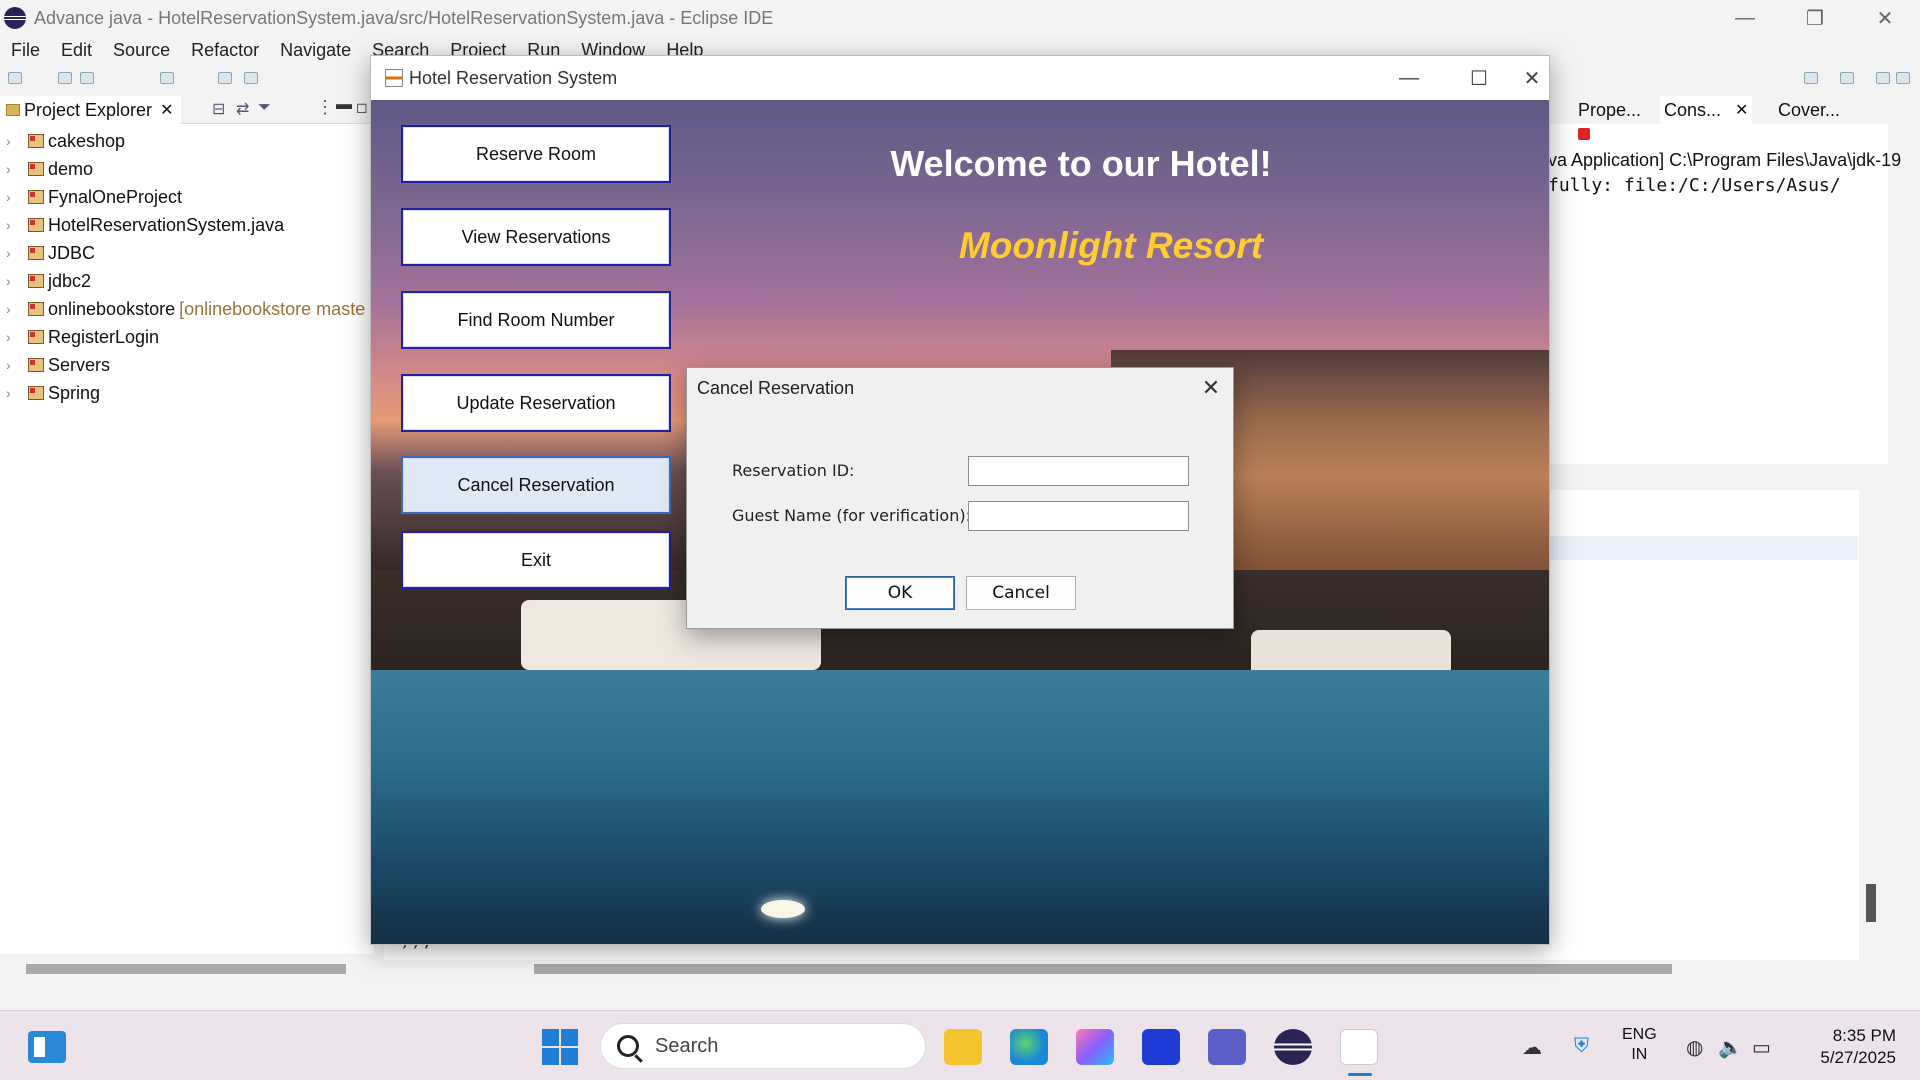 This screenshot has height=1080, width=1920. What do you see at coordinates (1584, 134) in the screenshot?
I see `terminate-icon` at bounding box center [1584, 134].